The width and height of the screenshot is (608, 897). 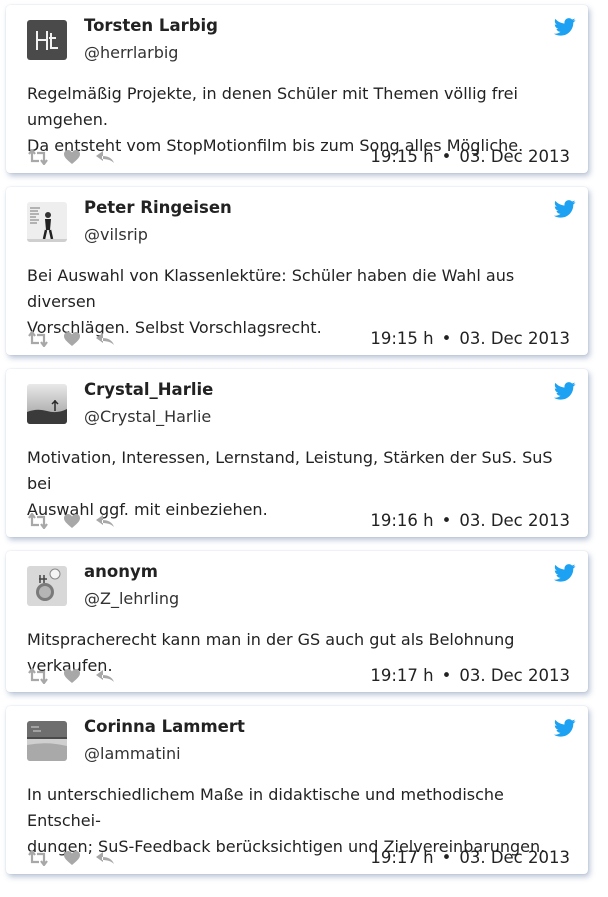 What do you see at coordinates (402, 520) in the screenshot?
I see `tweet-time: 19:16 h` at bounding box center [402, 520].